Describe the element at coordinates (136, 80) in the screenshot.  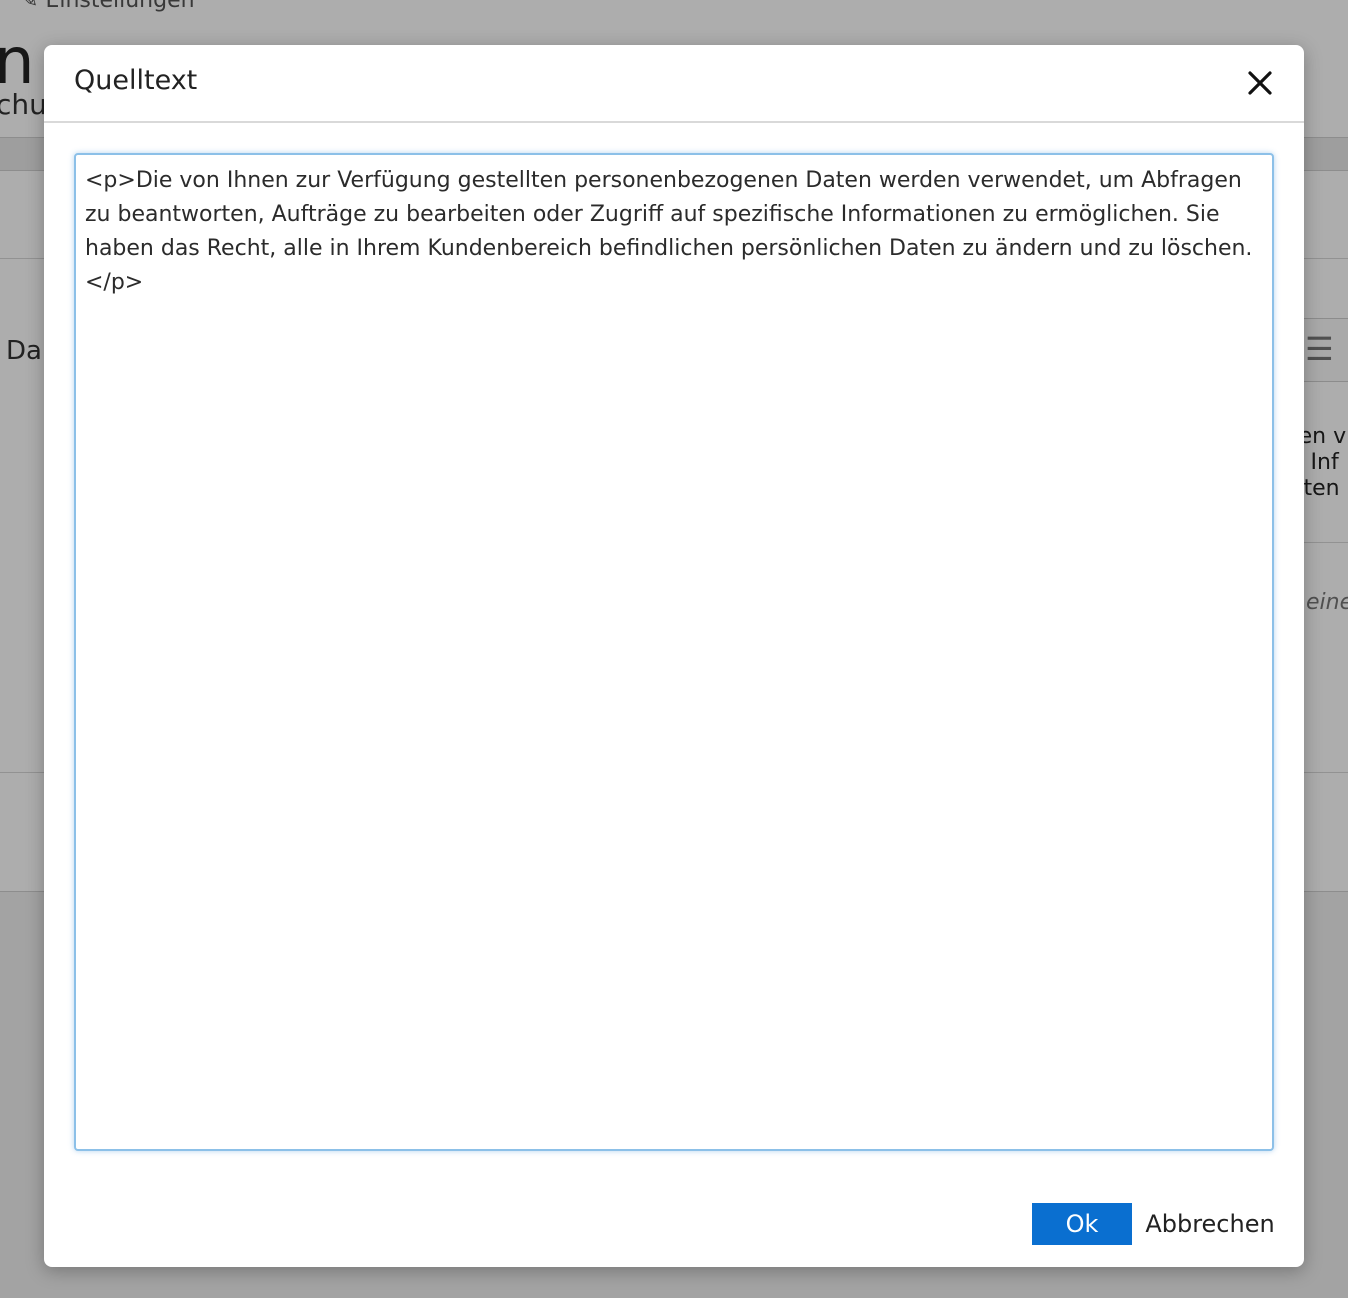
I see `dialog-title: Quelltext` at that location.